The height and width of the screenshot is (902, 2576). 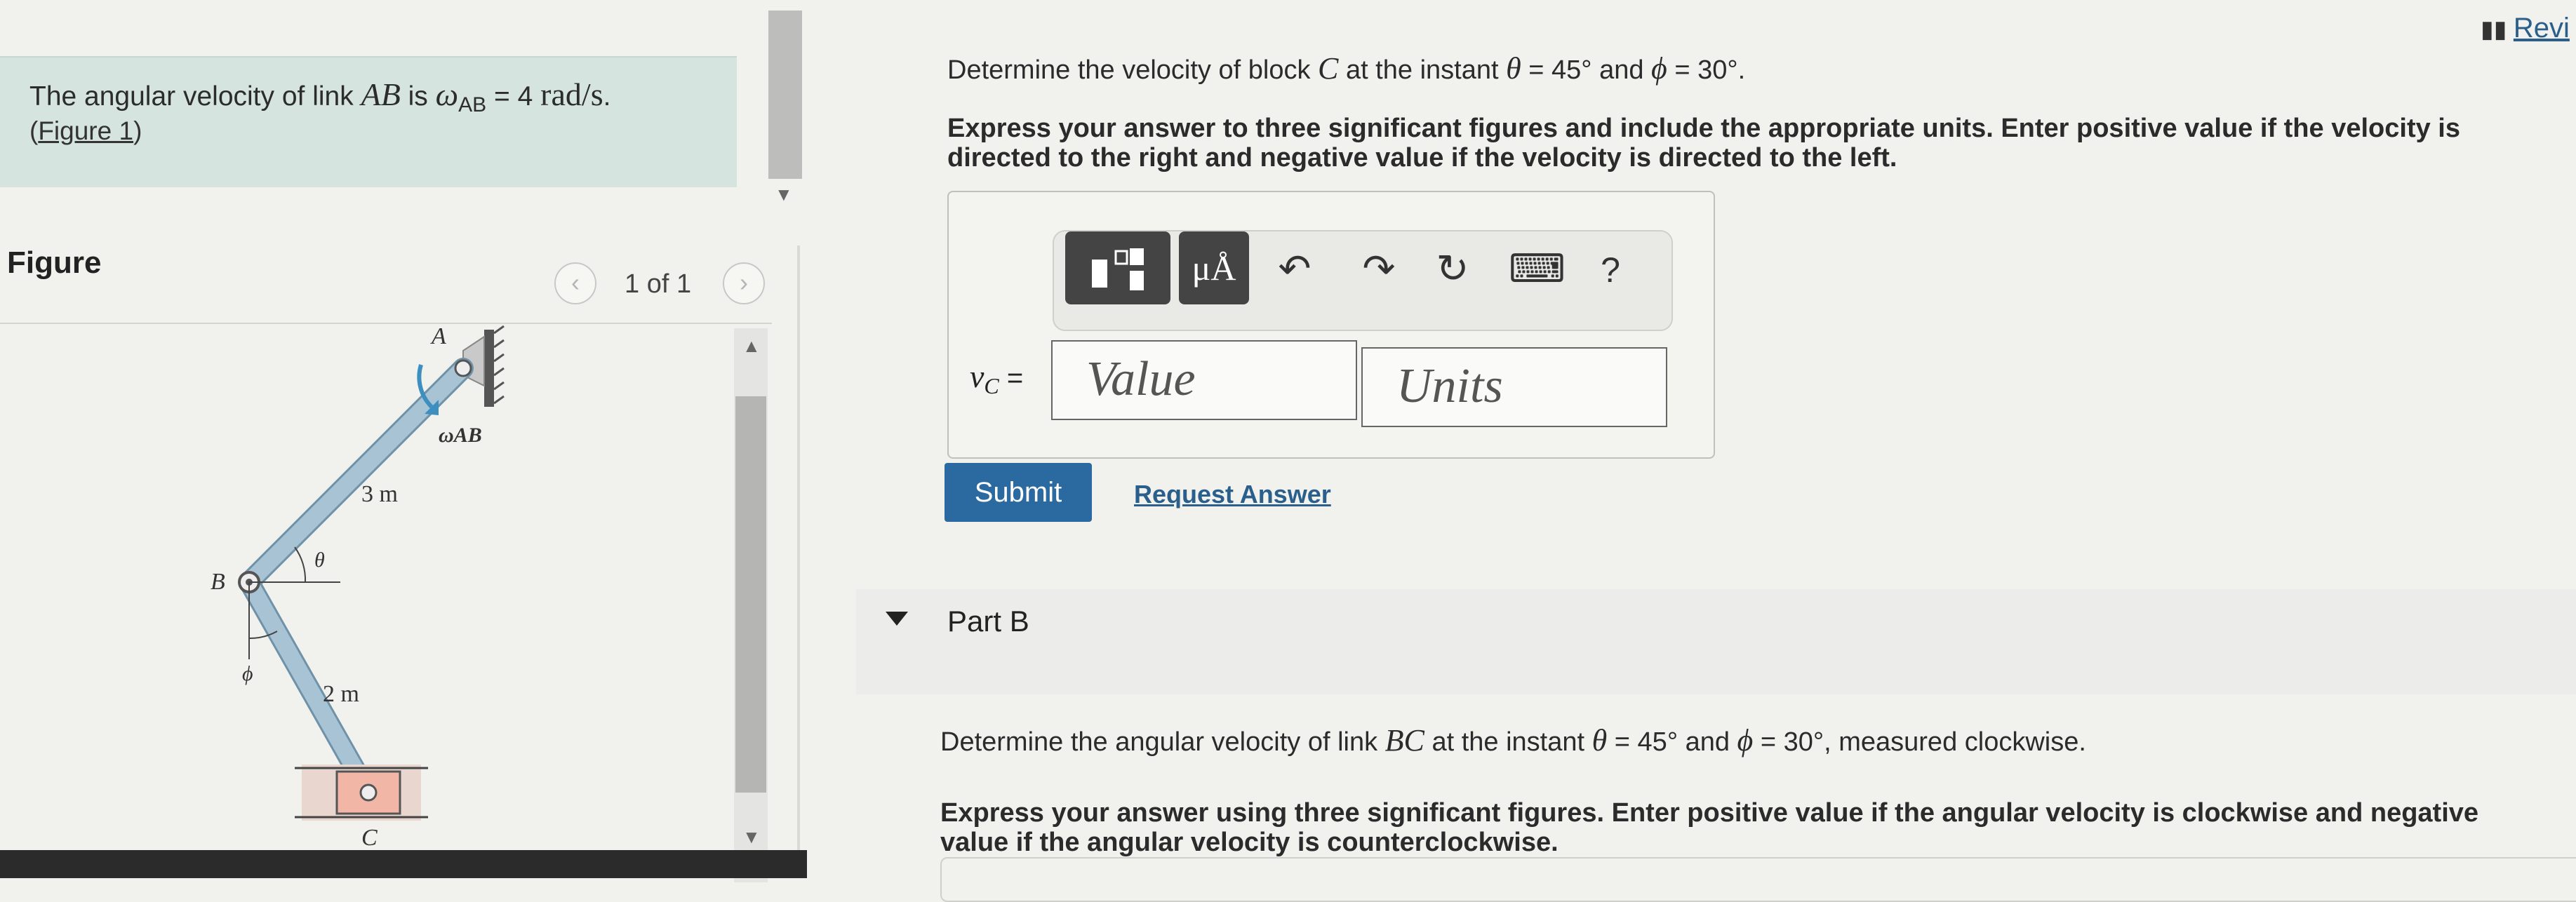 I want to click on units-input: Units, so click(x=1514, y=387).